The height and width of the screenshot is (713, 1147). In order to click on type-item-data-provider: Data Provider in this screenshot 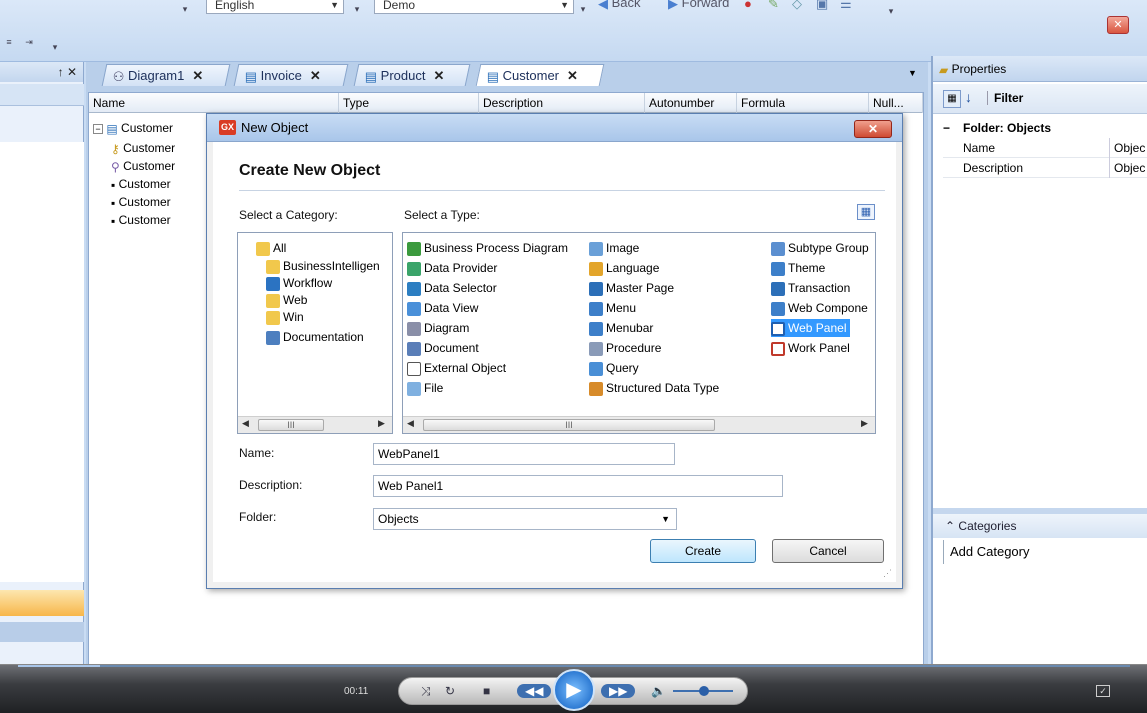, I will do `click(452, 268)`.